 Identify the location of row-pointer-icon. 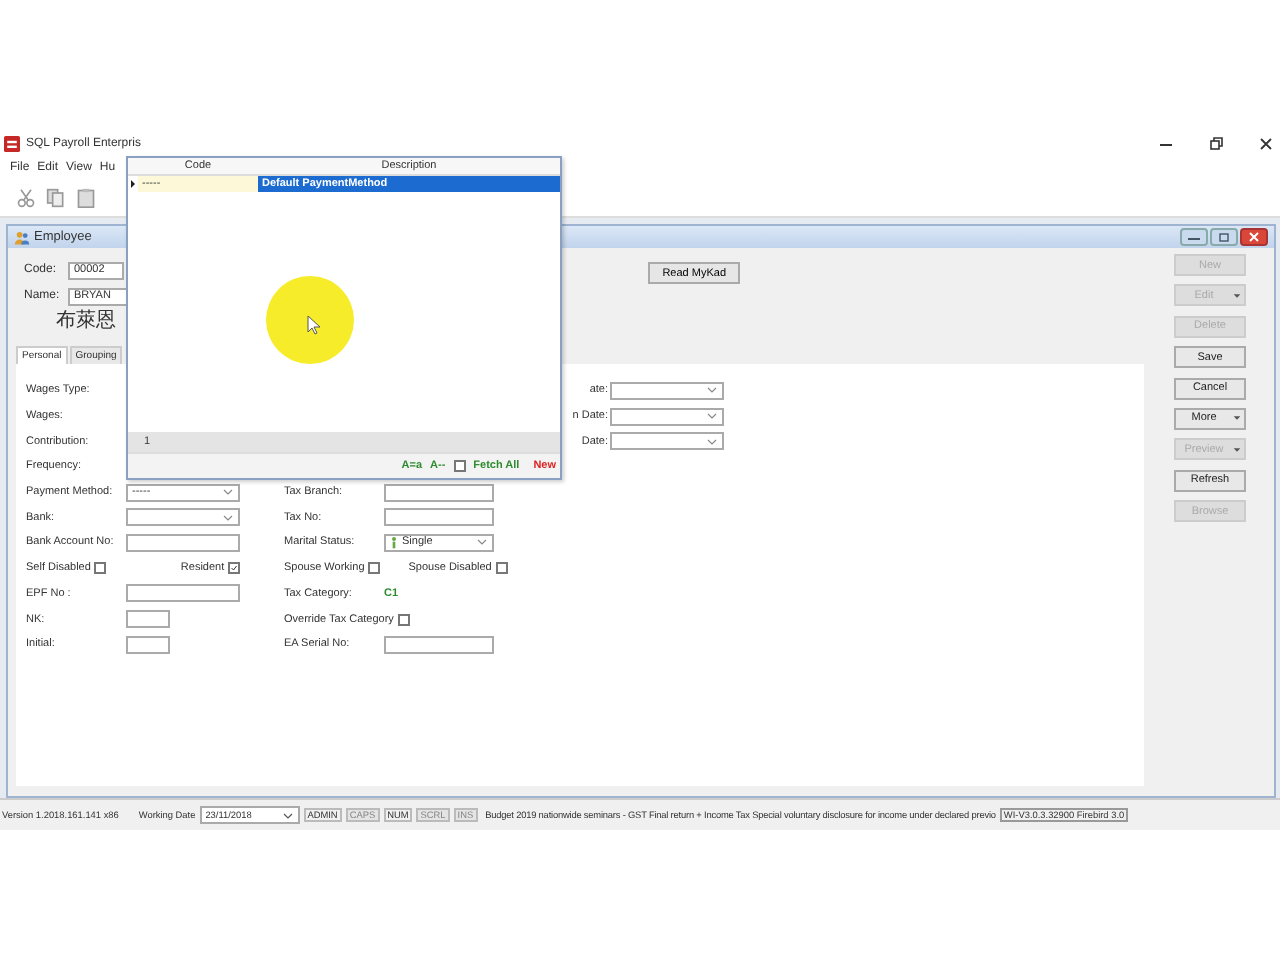
(133, 184).